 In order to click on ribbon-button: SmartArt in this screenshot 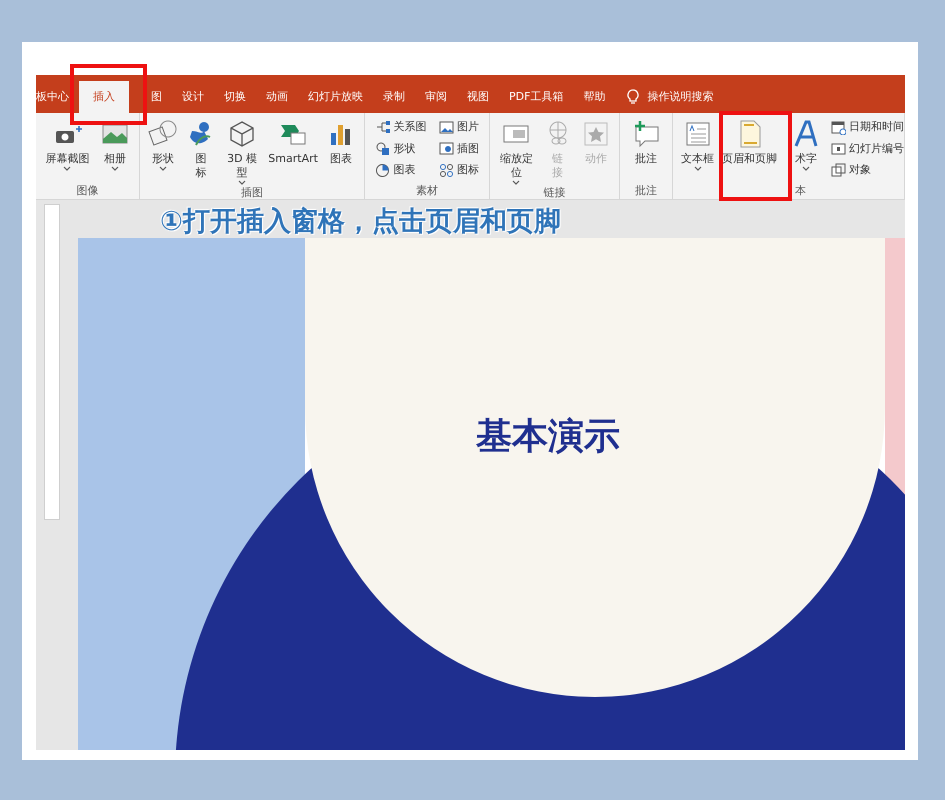, I will do `click(293, 142)`.